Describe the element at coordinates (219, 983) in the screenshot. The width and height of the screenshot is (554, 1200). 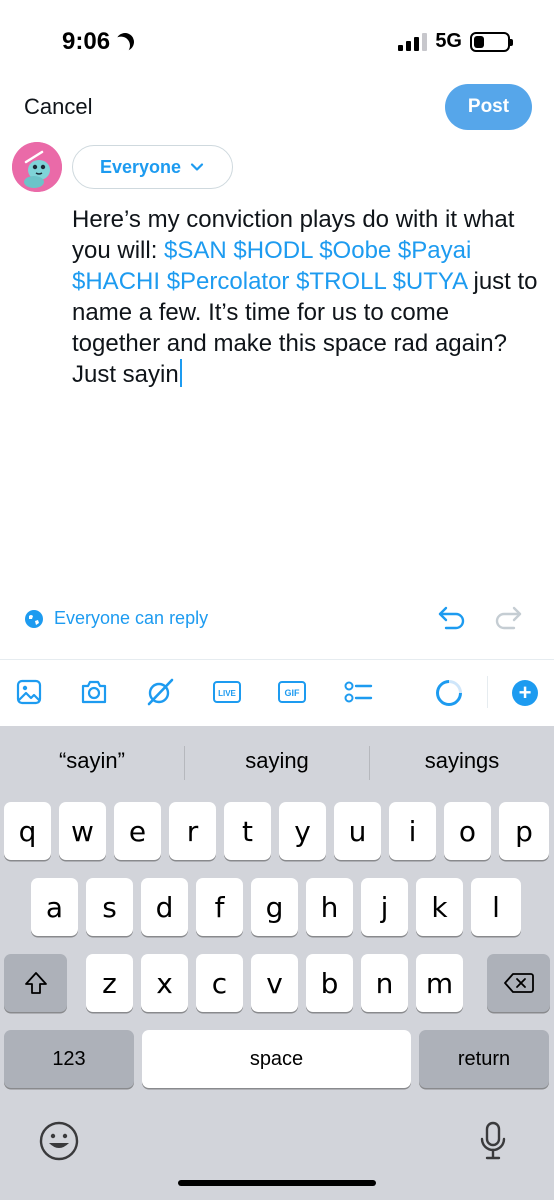
I see `key-c: c` at that location.